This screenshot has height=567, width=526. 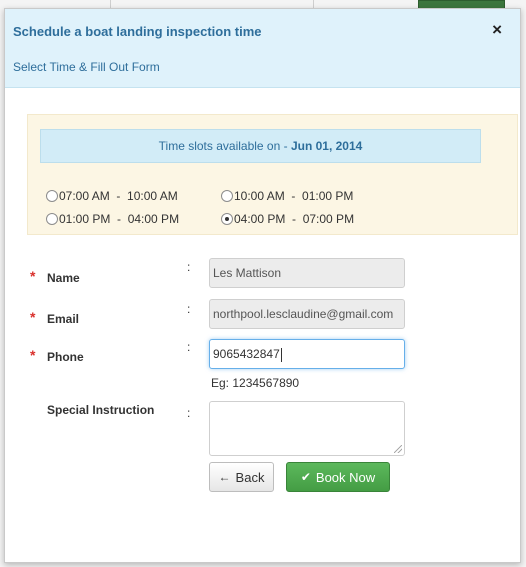 What do you see at coordinates (305, 477) in the screenshot?
I see `checkmark-icon: ✔` at bounding box center [305, 477].